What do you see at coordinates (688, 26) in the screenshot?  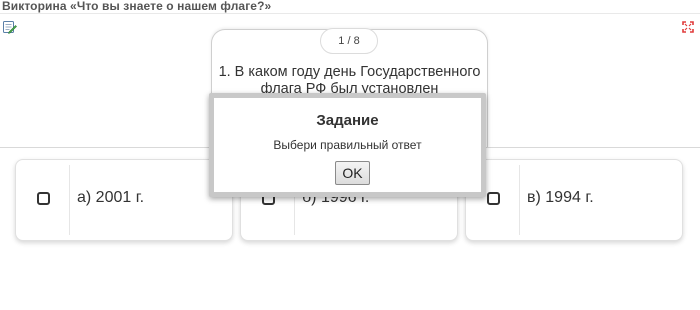 I see `fullscreen-icon` at bounding box center [688, 26].